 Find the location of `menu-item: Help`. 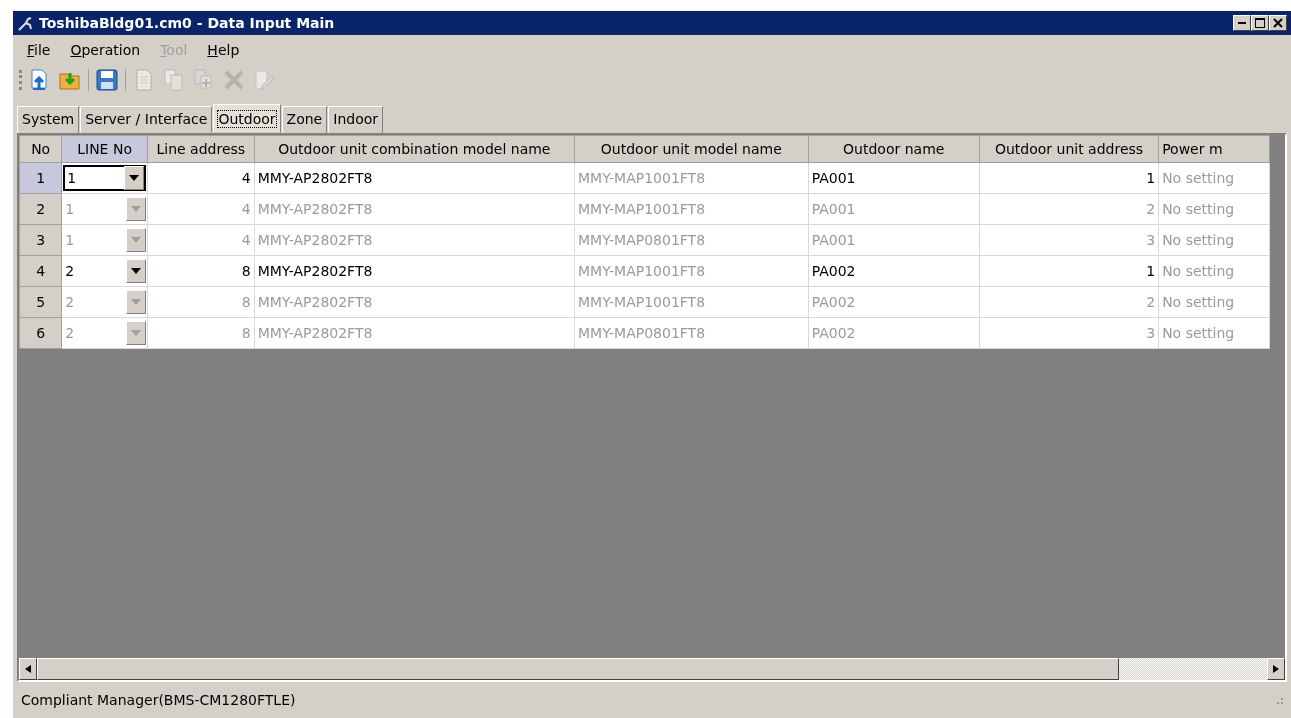

menu-item: Help is located at coordinates (223, 50).